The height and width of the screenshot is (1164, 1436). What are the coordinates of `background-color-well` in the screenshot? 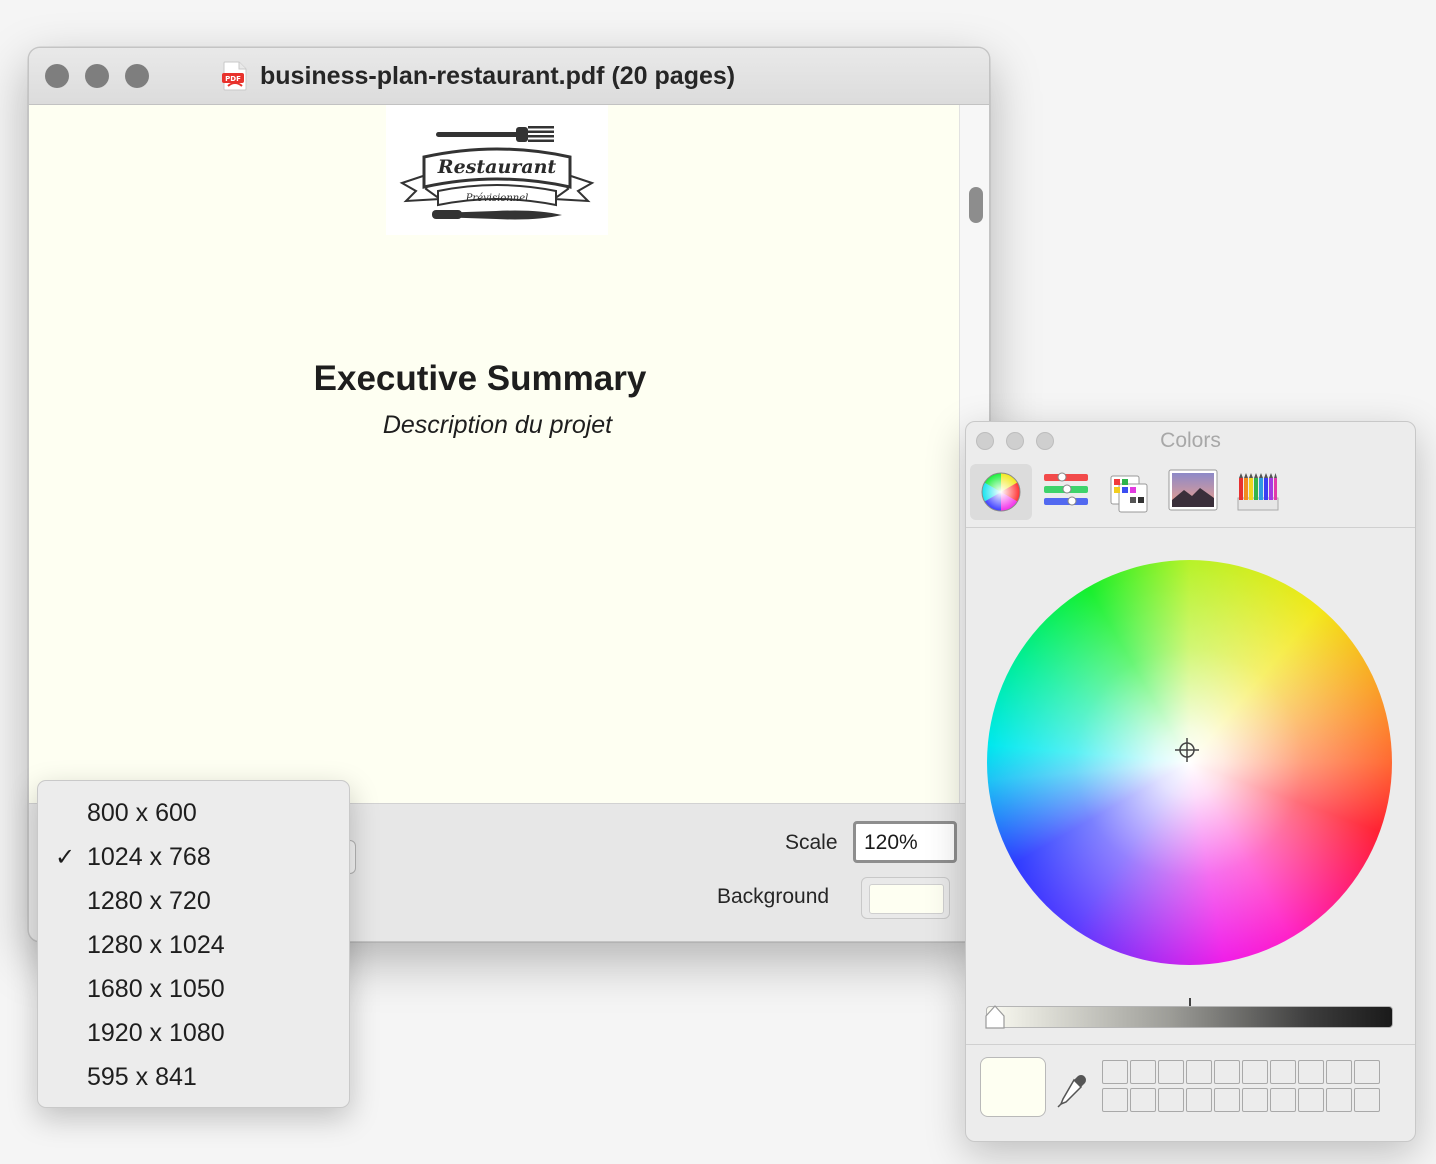 It's located at (905, 898).